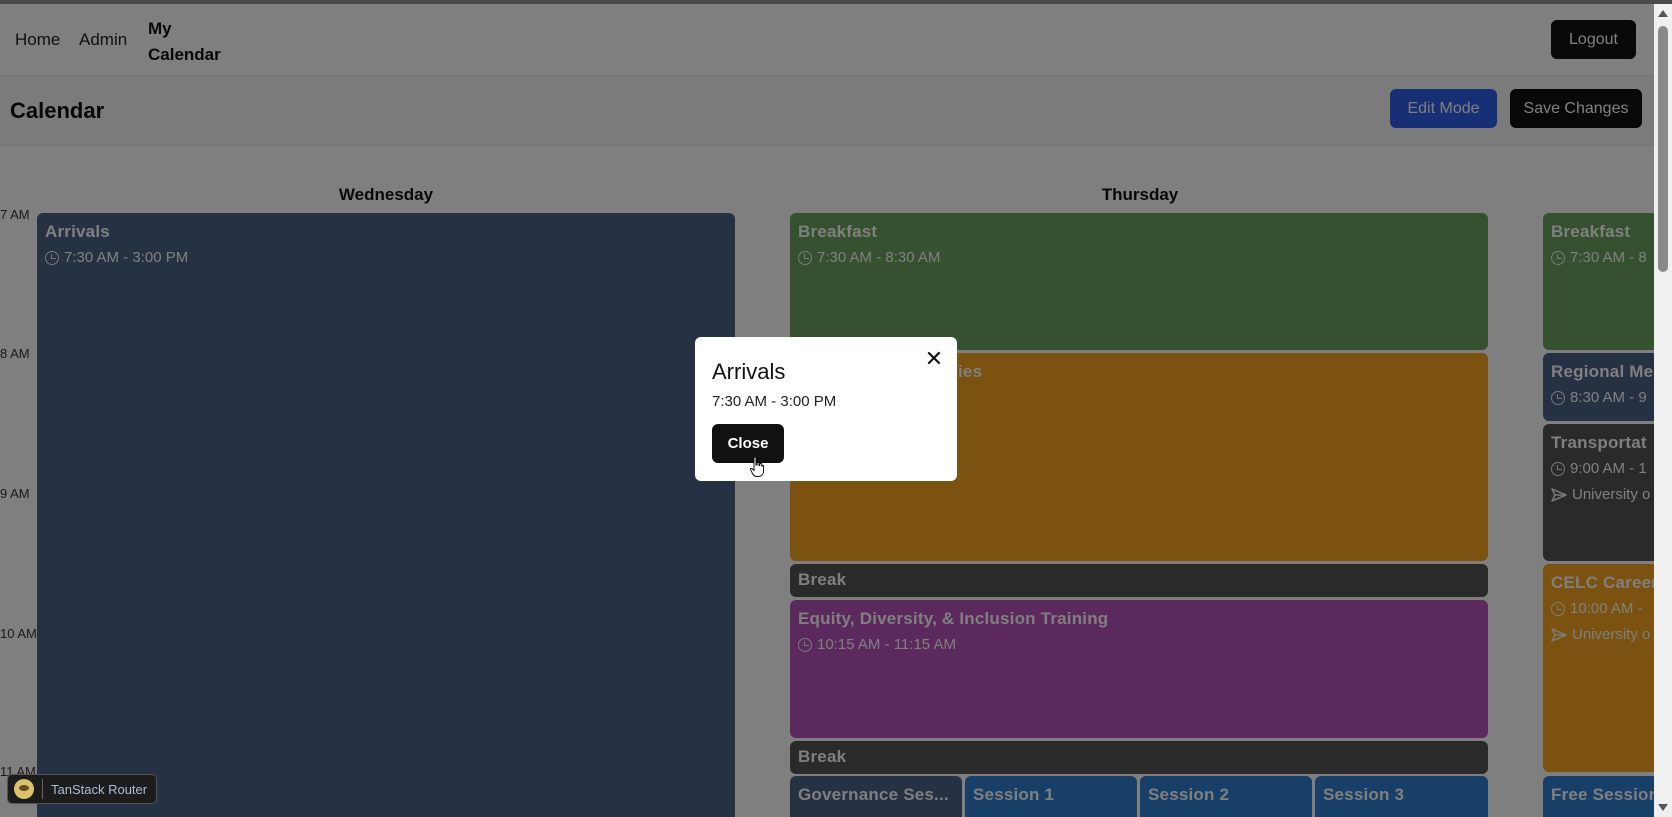 This screenshot has height=817, width=1672. What do you see at coordinates (1663, 410) in the screenshot?
I see `vertical-scrollbar` at bounding box center [1663, 410].